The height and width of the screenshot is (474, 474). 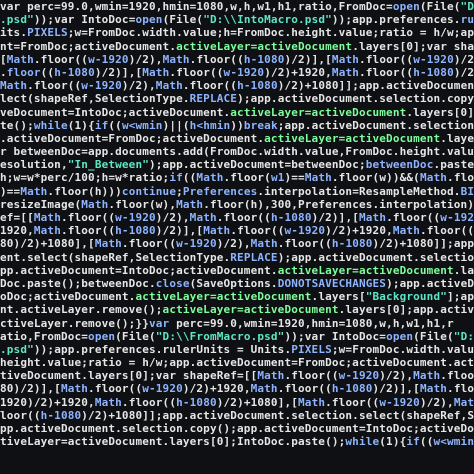 I want to click on code-token: while, so click(x=362, y=442).